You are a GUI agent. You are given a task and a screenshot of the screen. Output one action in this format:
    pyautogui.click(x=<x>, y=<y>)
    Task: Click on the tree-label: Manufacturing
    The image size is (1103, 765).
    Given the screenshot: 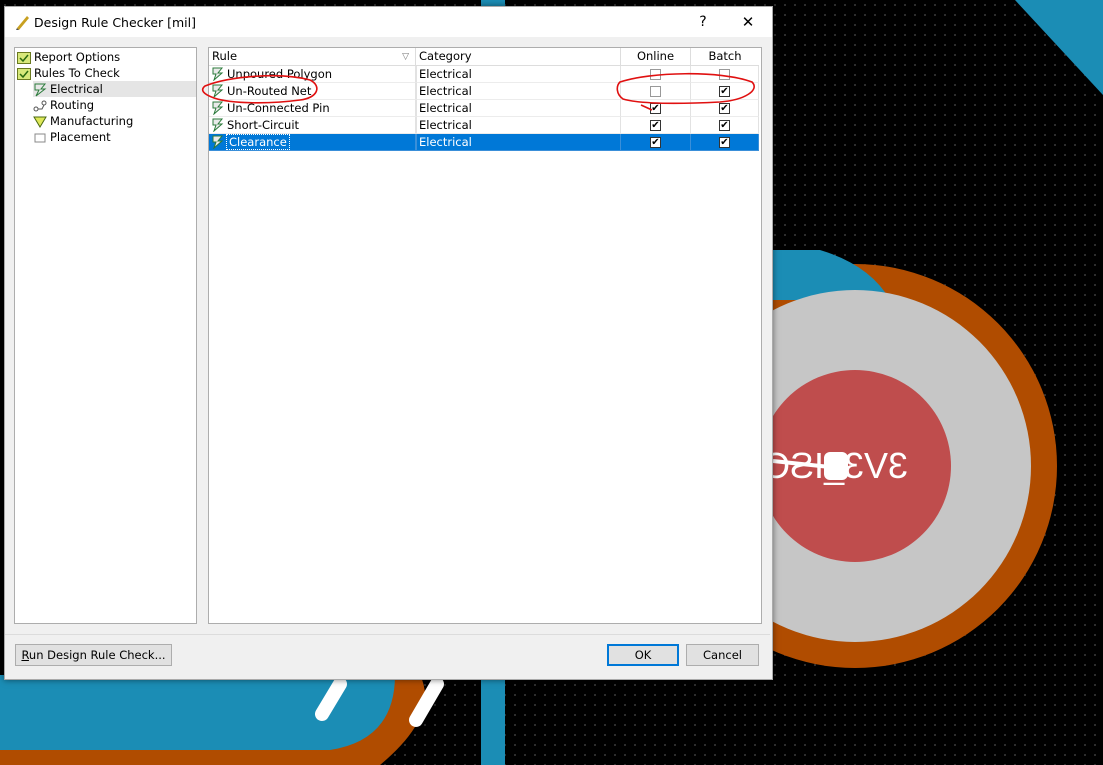 What is the action you would take?
    pyautogui.click(x=92, y=121)
    